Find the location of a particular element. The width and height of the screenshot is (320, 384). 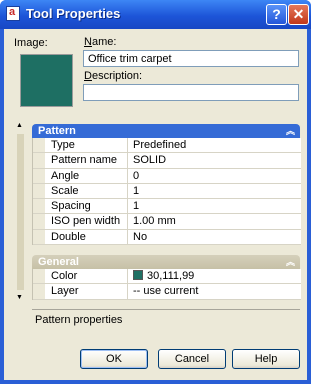

image-label: Image: is located at coordinates (31, 43).